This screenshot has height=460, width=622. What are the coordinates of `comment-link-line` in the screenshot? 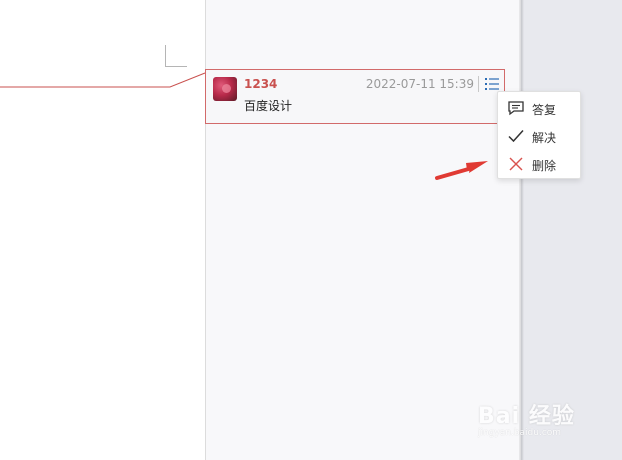 It's located at (103, 80).